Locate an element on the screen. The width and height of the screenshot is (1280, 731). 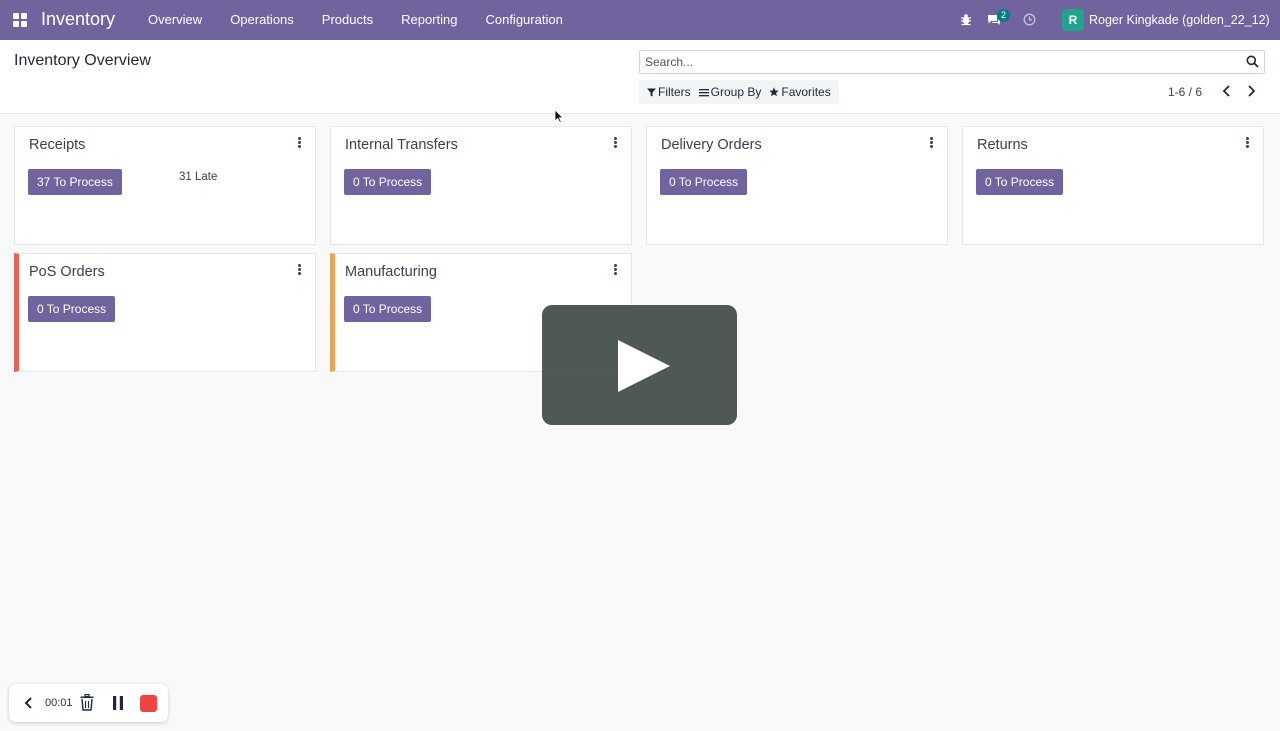
search-panel-toggles: Filters Group By Favorites is located at coordinates (739, 92).